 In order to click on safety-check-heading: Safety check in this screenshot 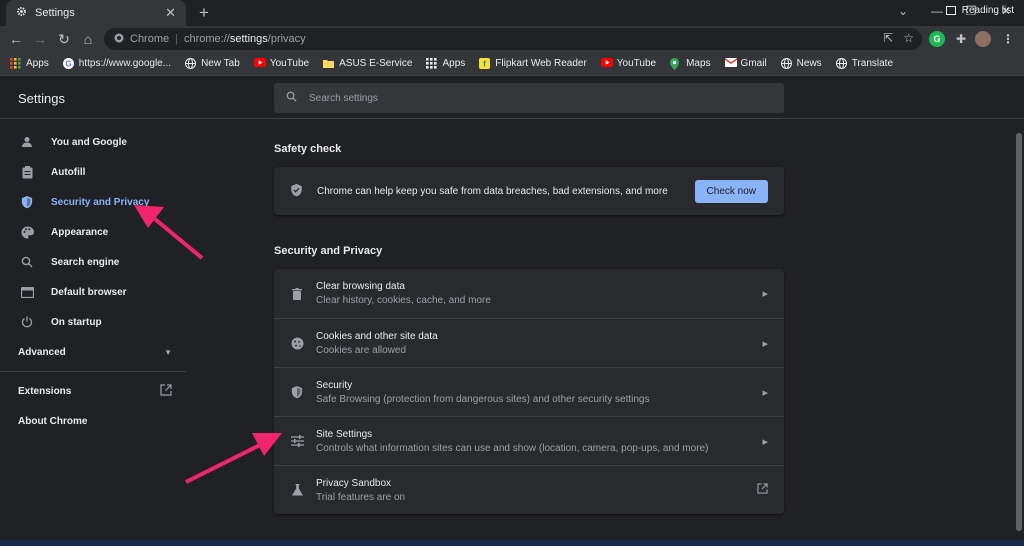, I will do `click(308, 149)`.